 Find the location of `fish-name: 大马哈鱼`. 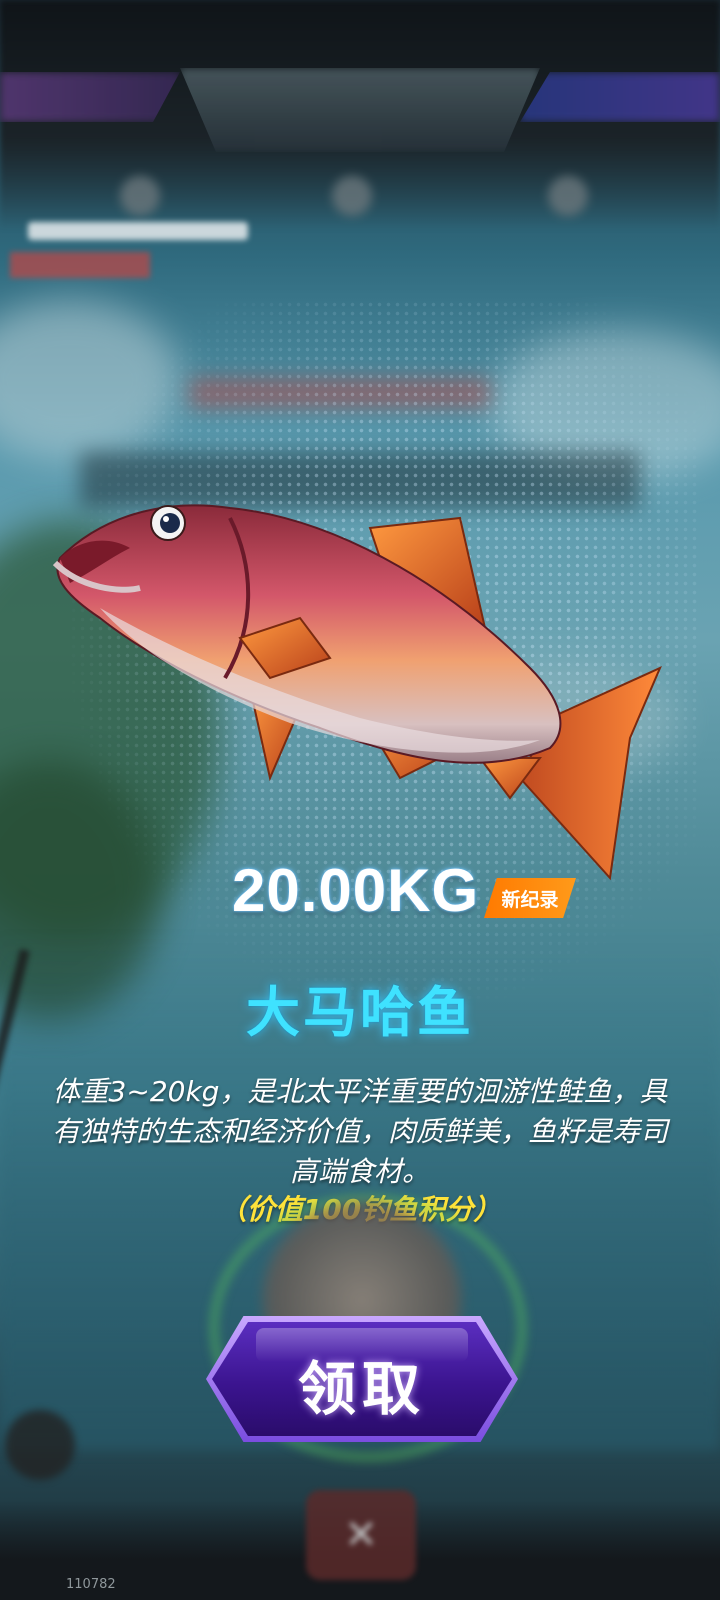

fish-name: 大马哈鱼 is located at coordinates (360, 1012).